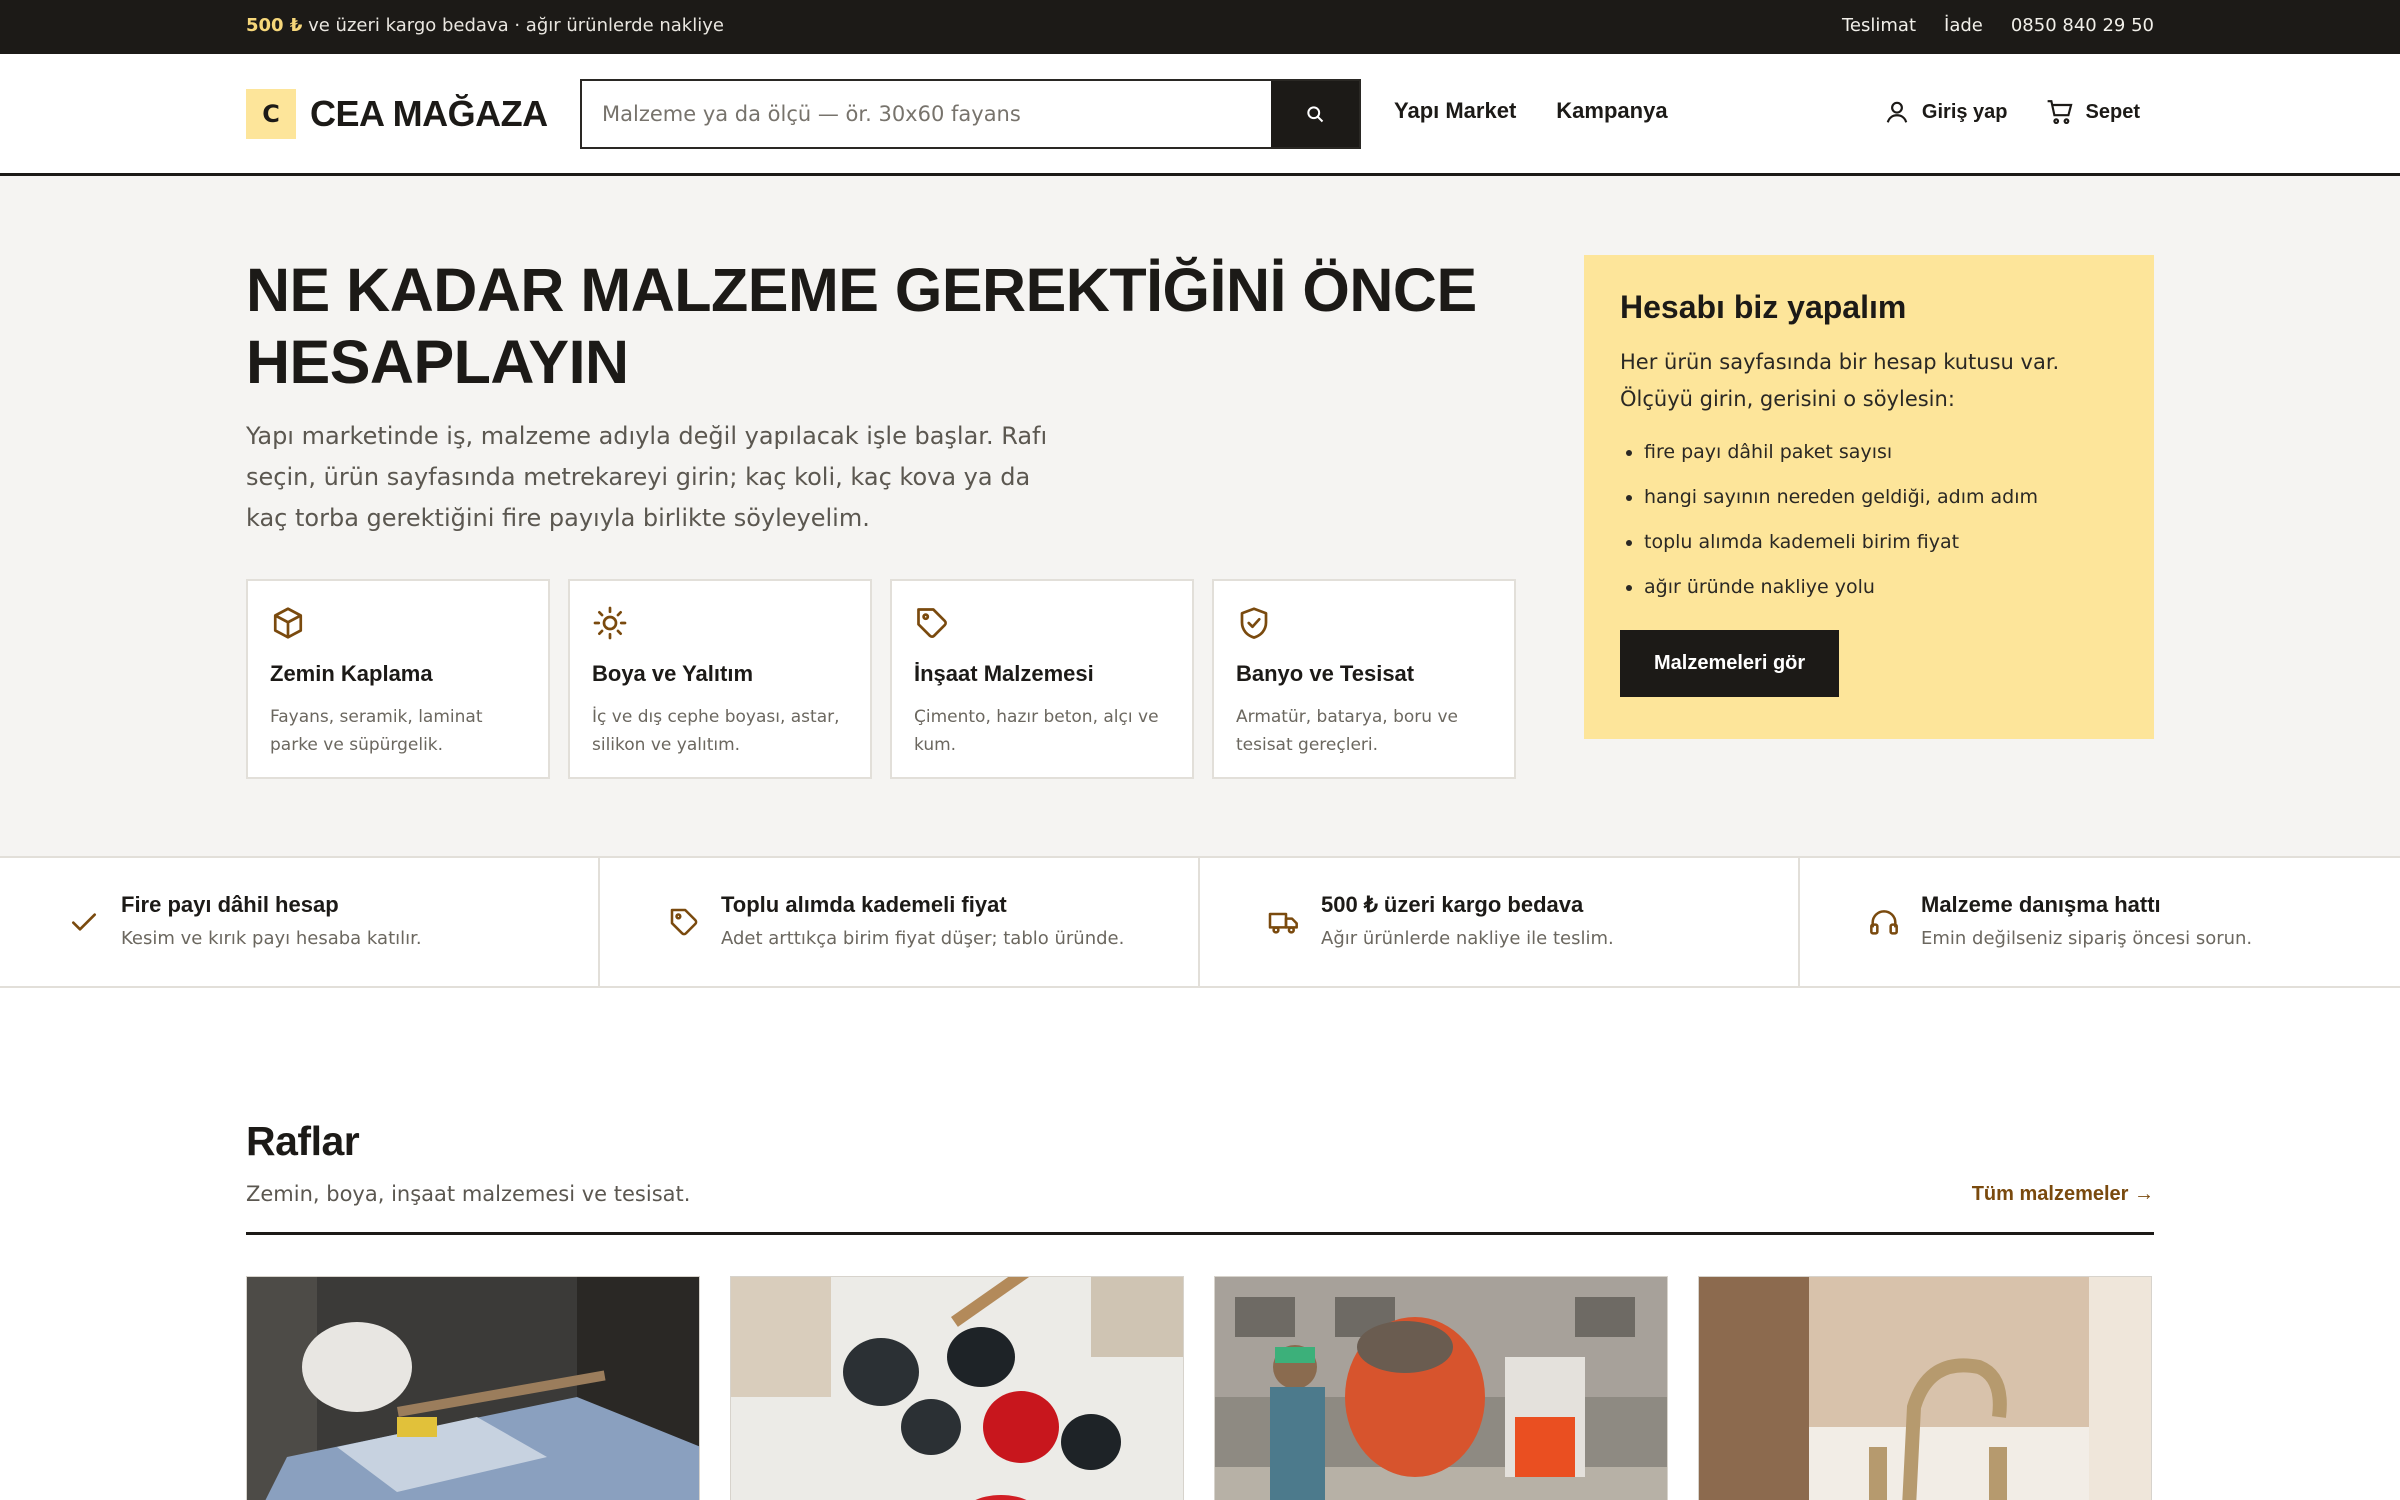  Describe the element at coordinates (303, 1141) in the screenshot. I see `shelves-title: Raflar` at that location.